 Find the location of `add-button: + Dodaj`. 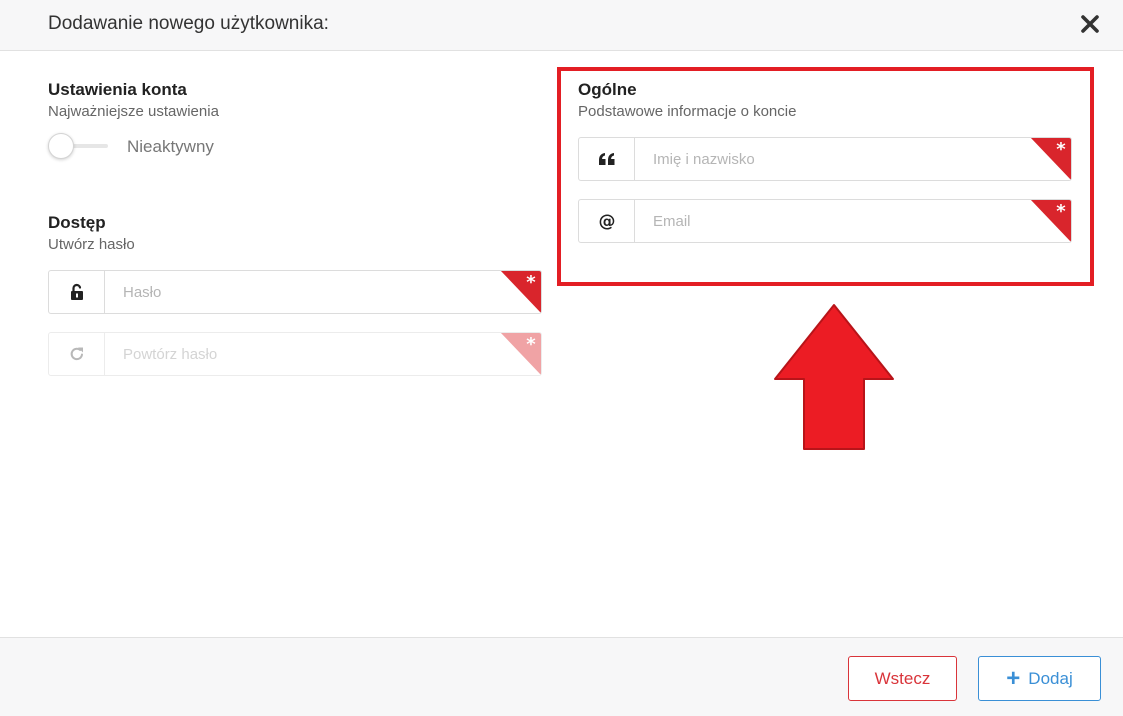

add-button: + Dodaj is located at coordinates (1039, 678).